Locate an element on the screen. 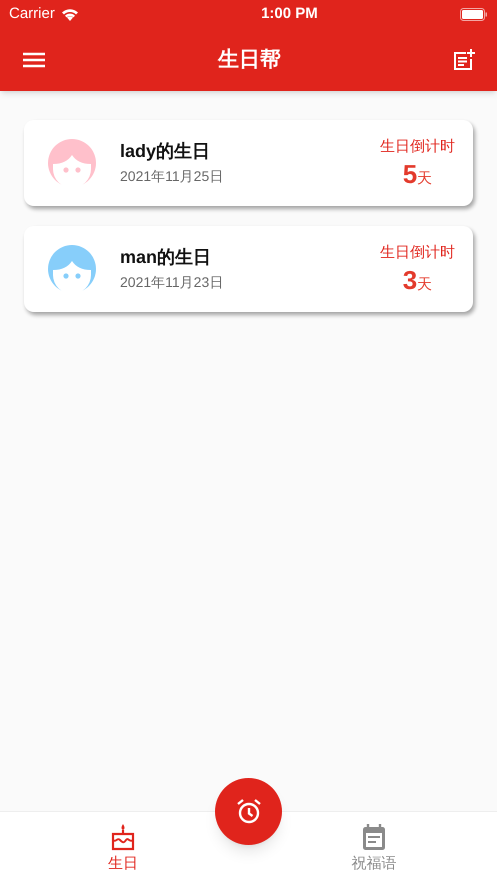 Image resolution: width=497 pixels, height=883 pixels. birthday-card: lady的生日 2021年11月25日 生日倒计时 5天 is located at coordinates (248, 163).